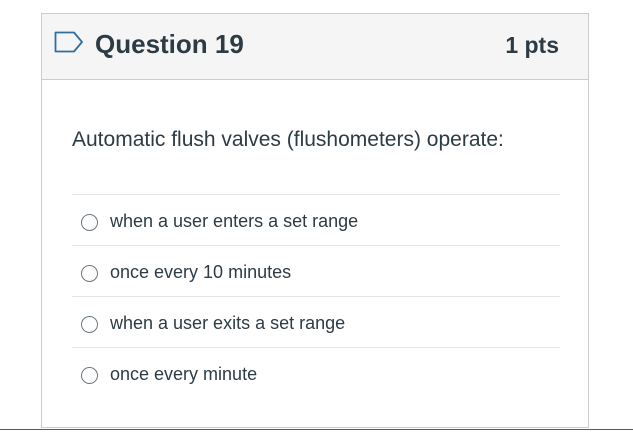 Image resolution: width=633 pixels, height=444 pixels. What do you see at coordinates (316, 270) in the screenshot?
I see `answer-option: once every 10 minutes` at bounding box center [316, 270].